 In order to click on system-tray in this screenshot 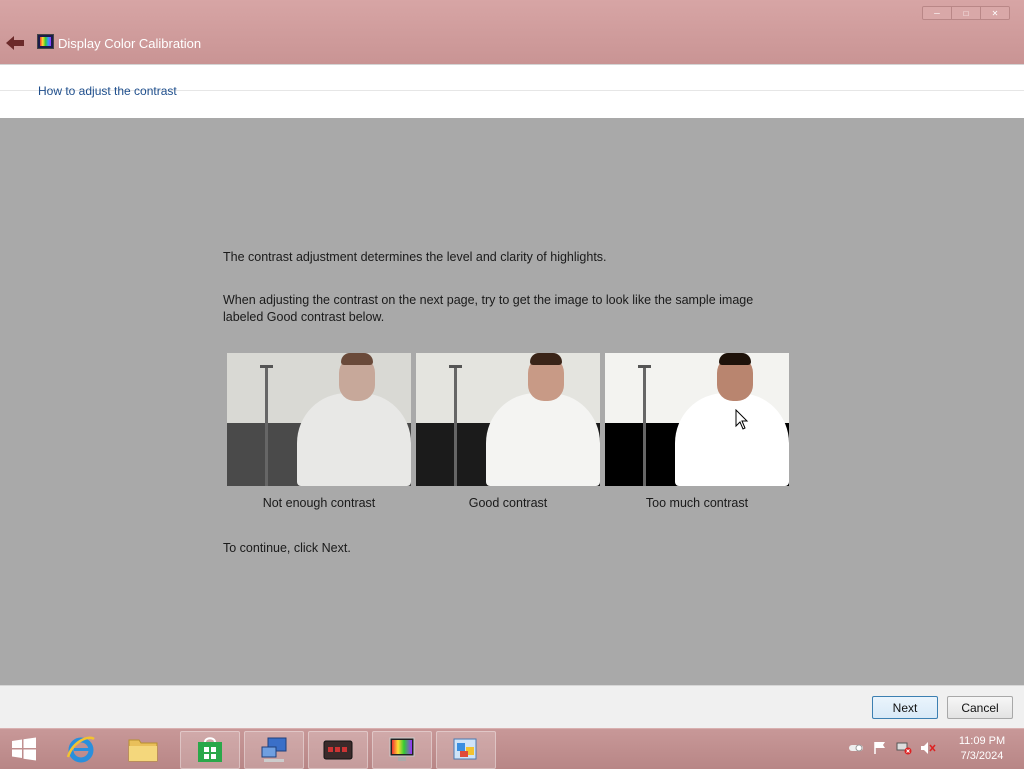, I will do `click(892, 748)`.